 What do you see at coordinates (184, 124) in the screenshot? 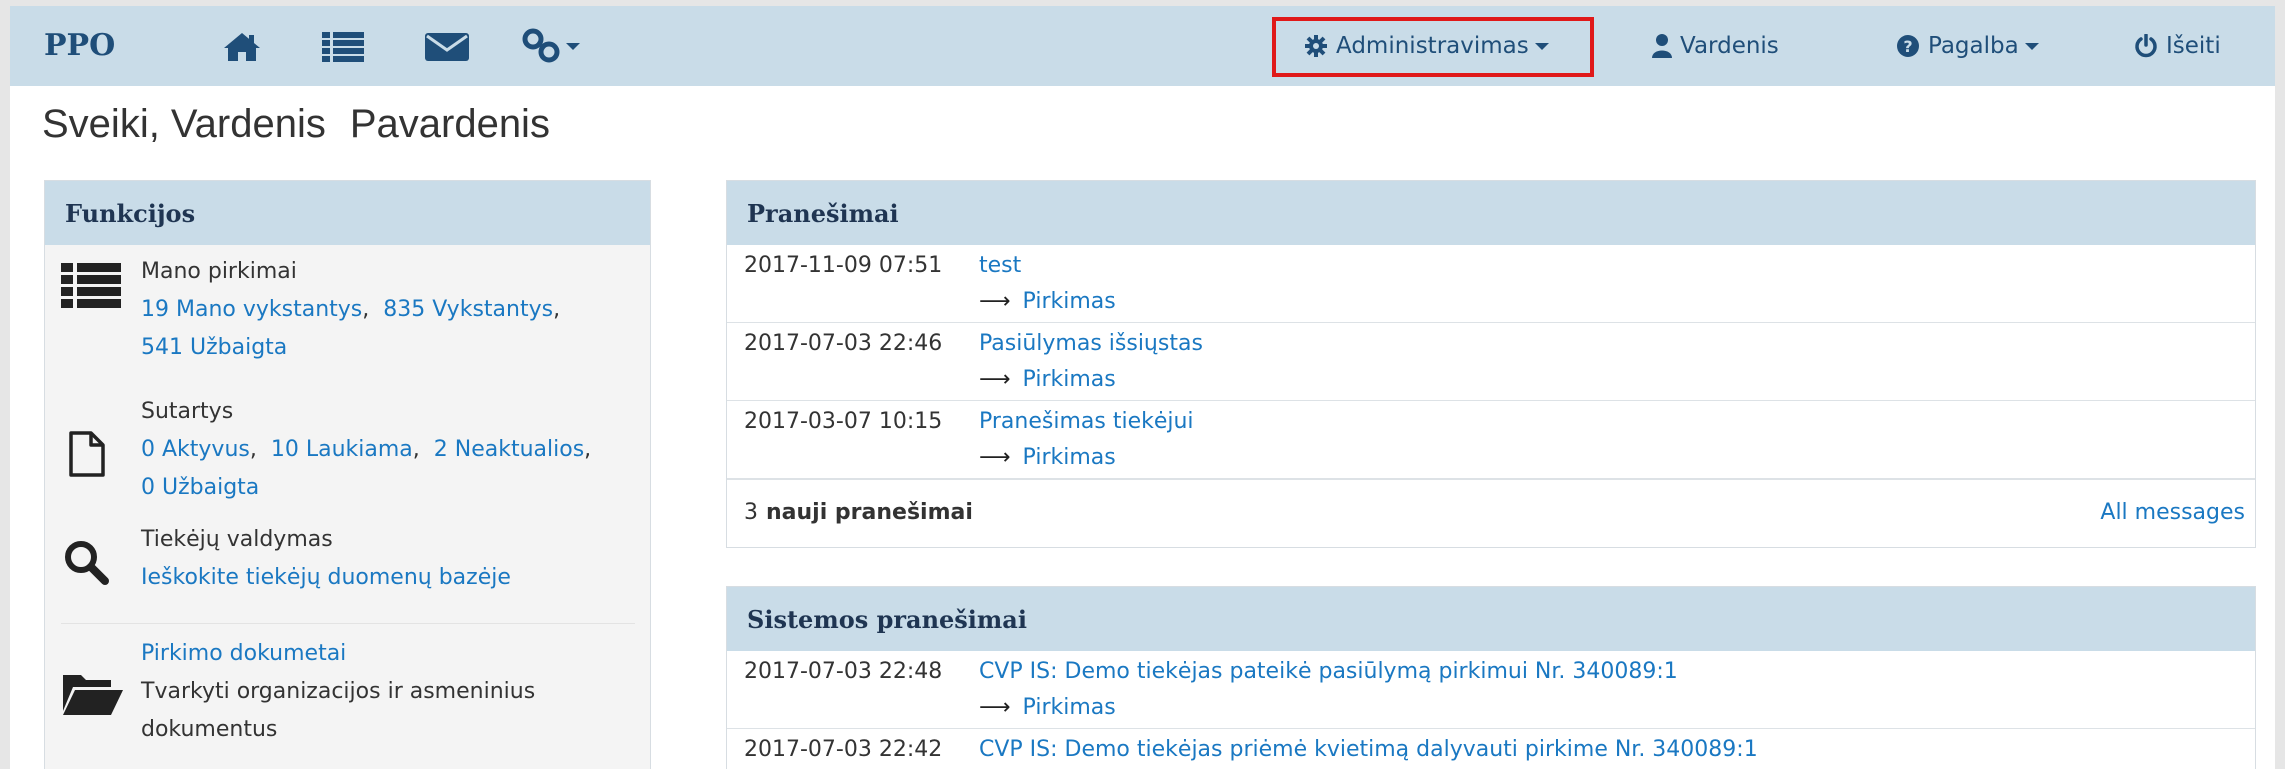
I see `greeting-first: Sveiki, Vardenis` at bounding box center [184, 124].